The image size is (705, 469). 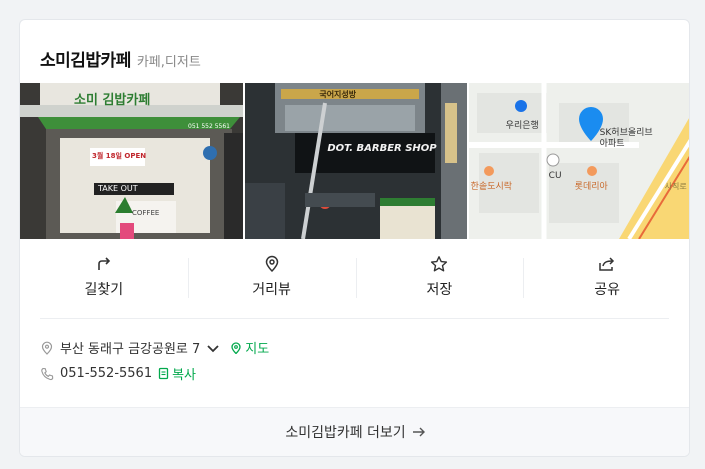 I want to click on more-details-button: 소미김밥카페 더보기, so click(x=354, y=431).